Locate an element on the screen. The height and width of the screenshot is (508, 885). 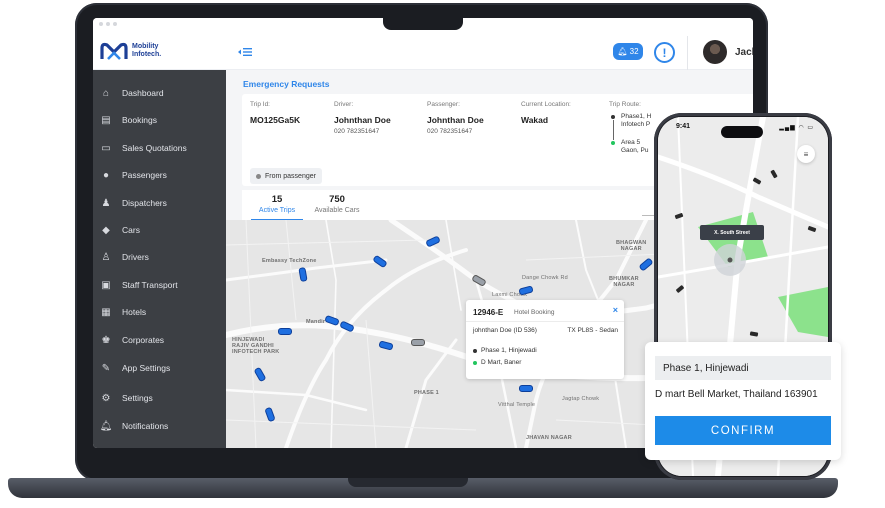
section-title: Emergency Requests is located at coordinates (286, 84).